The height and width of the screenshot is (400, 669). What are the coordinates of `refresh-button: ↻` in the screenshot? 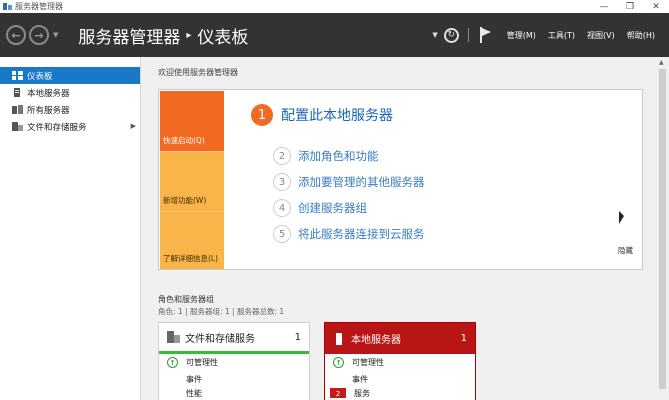 It's located at (451, 35).